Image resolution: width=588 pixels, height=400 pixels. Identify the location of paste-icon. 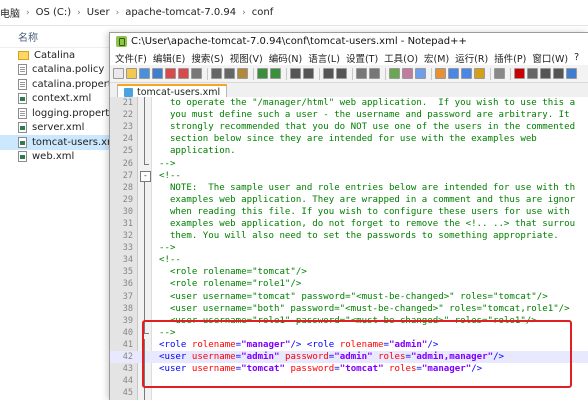
(242, 73).